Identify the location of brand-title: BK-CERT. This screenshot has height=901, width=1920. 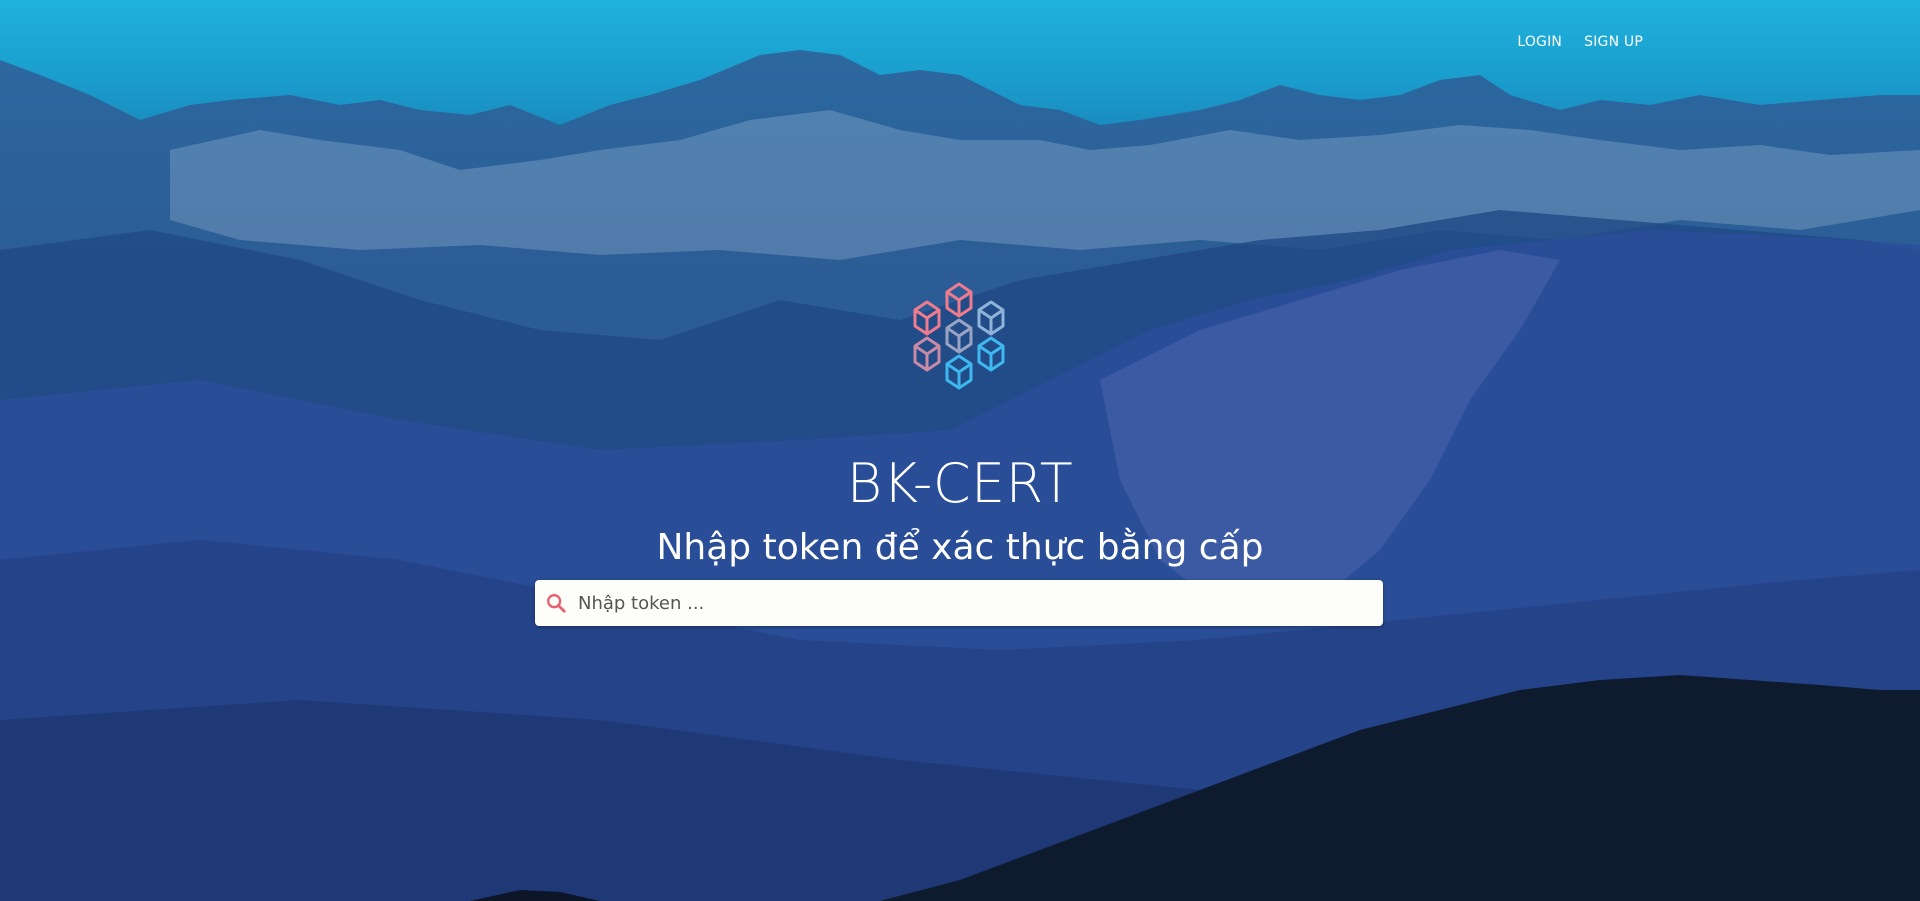
(960, 483).